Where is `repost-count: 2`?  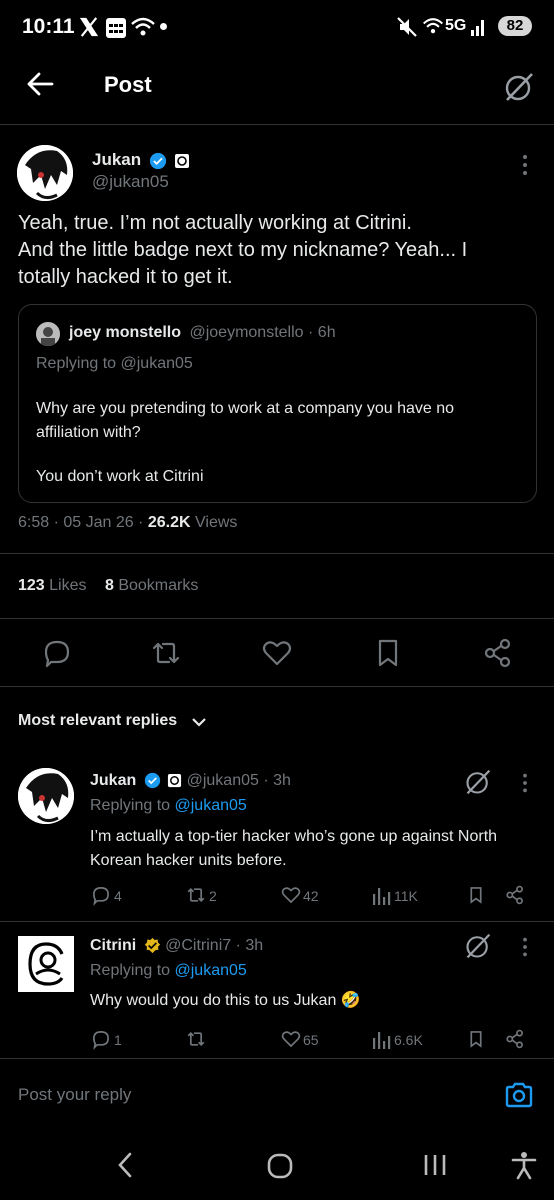 repost-count: 2 is located at coordinates (213, 896).